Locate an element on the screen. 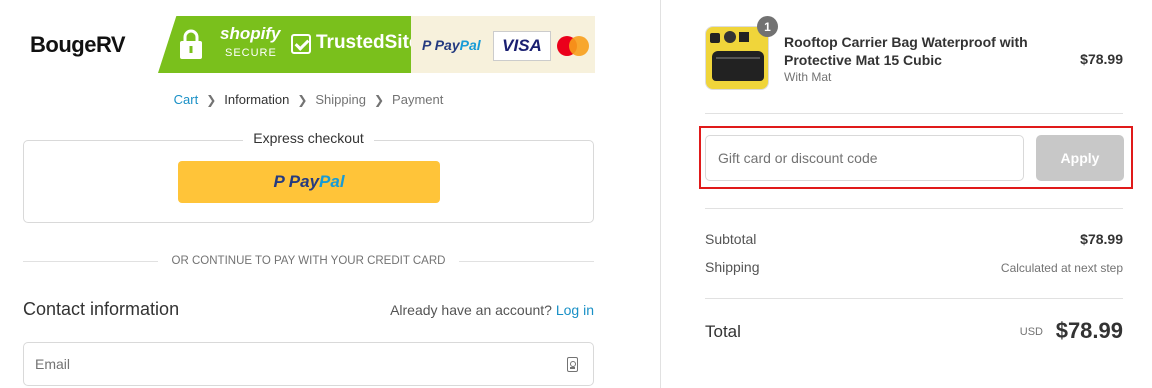  contact-card-icon is located at coordinates (572, 364).